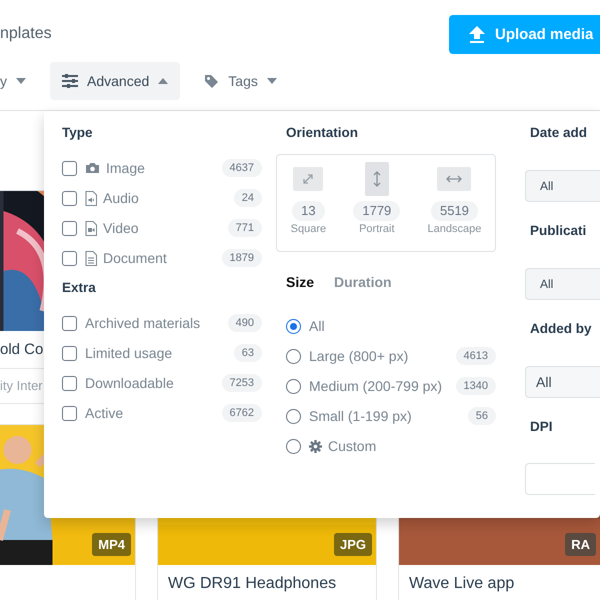 The width and height of the screenshot is (600, 600). I want to click on section-heading: Extra, so click(79, 288).